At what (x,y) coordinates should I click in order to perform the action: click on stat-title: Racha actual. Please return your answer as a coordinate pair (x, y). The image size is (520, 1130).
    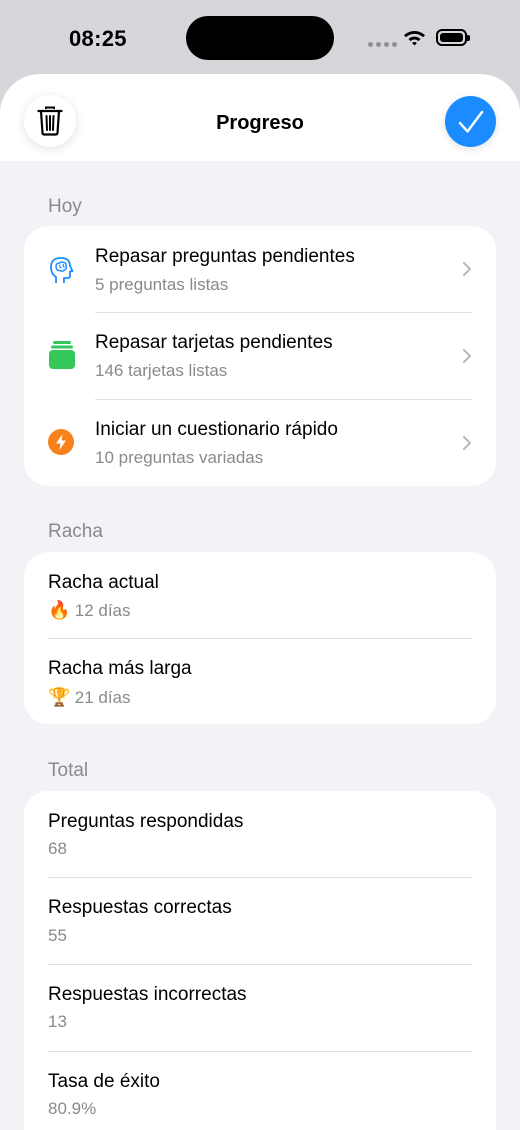
    Looking at the image, I should click on (103, 582).